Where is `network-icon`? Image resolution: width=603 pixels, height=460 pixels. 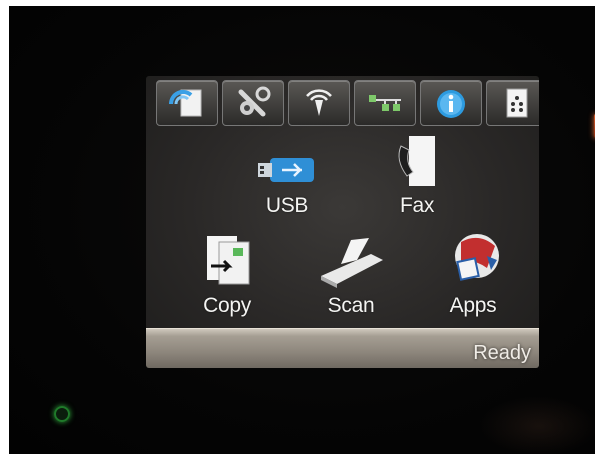 network-icon is located at coordinates (385, 103).